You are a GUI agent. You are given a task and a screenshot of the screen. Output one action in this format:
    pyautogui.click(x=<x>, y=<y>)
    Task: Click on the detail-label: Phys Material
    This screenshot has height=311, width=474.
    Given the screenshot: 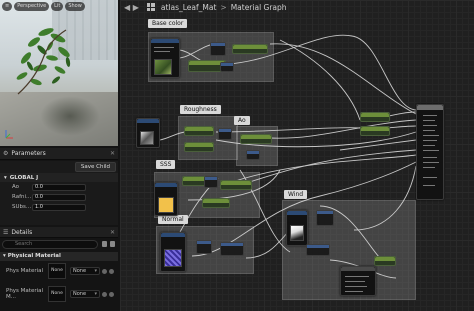 What is the action you would take?
    pyautogui.click(x=25, y=271)
    